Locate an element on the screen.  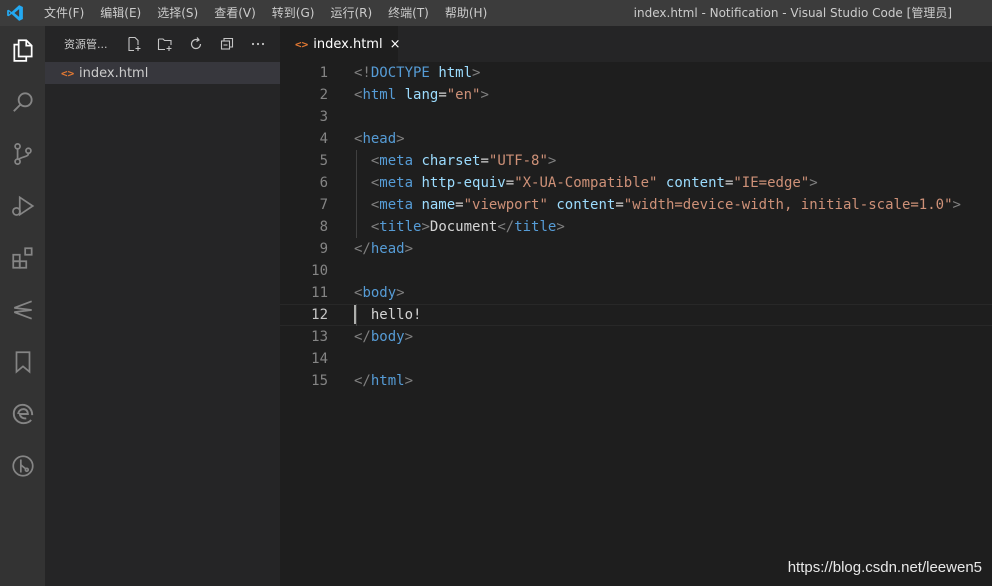
menu-run: 运行(R) is located at coordinates (351, 13).